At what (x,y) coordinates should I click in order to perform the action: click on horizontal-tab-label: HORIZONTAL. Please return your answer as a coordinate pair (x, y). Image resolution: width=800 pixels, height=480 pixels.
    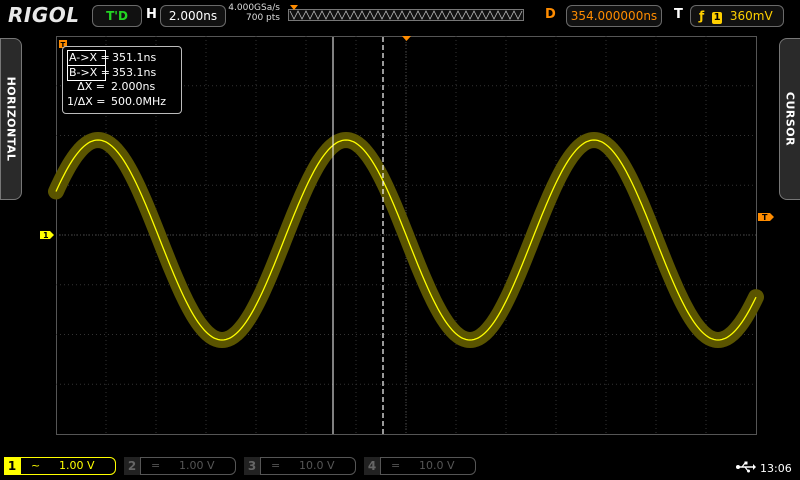
    Looking at the image, I should click on (11, 119).